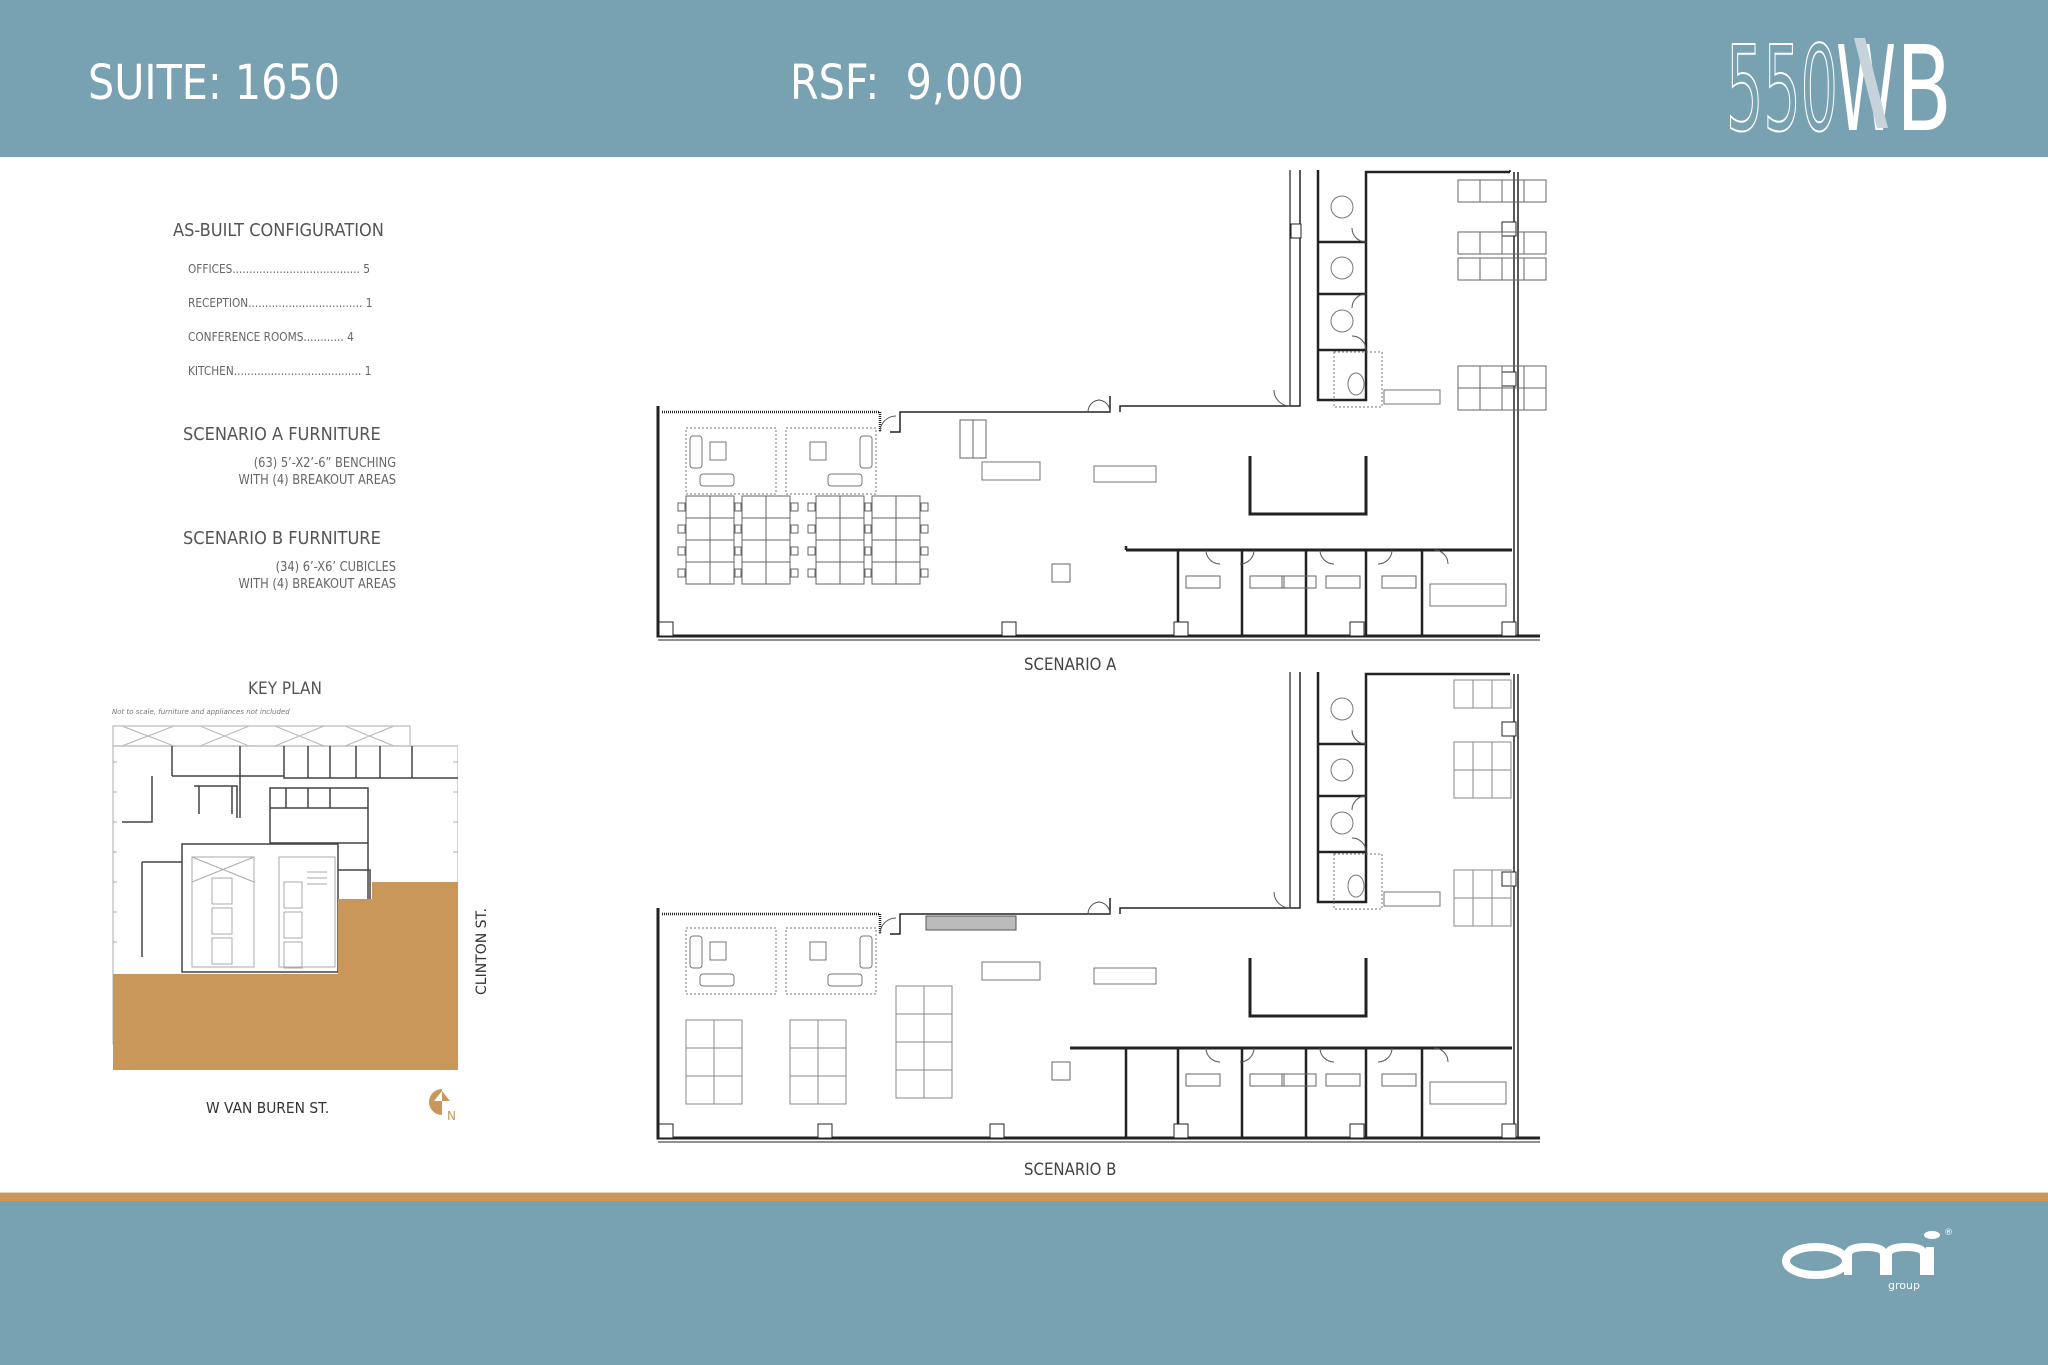 Image resolution: width=2048 pixels, height=1365 pixels. Describe the element at coordinates (442, 1105) in the screenshot. I see `north-arrow-icon: N` at that location.